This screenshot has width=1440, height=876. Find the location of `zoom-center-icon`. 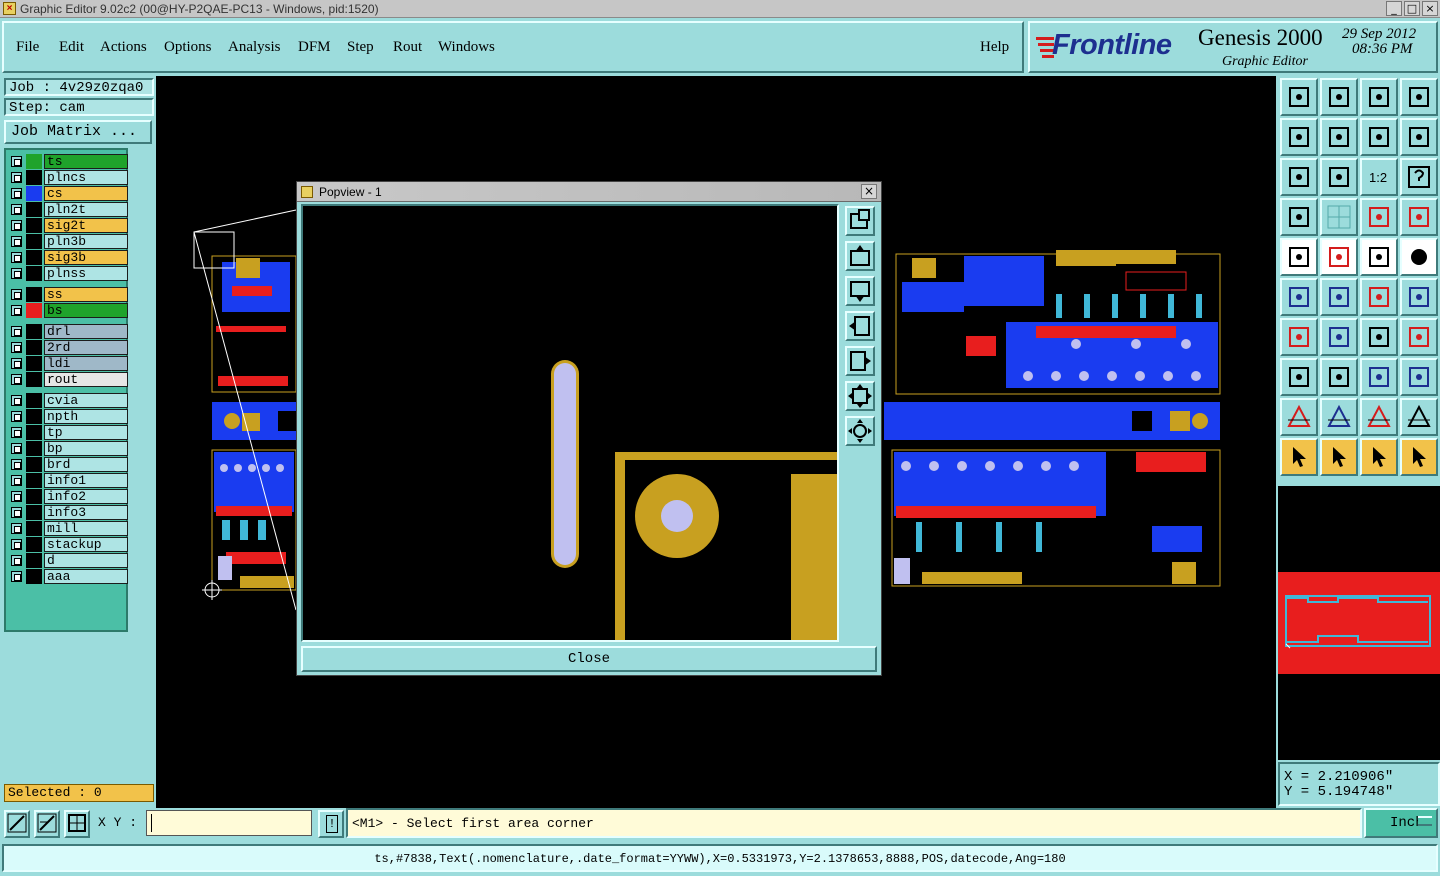

zoom-center-icon is located at coordinates (1339, 177).